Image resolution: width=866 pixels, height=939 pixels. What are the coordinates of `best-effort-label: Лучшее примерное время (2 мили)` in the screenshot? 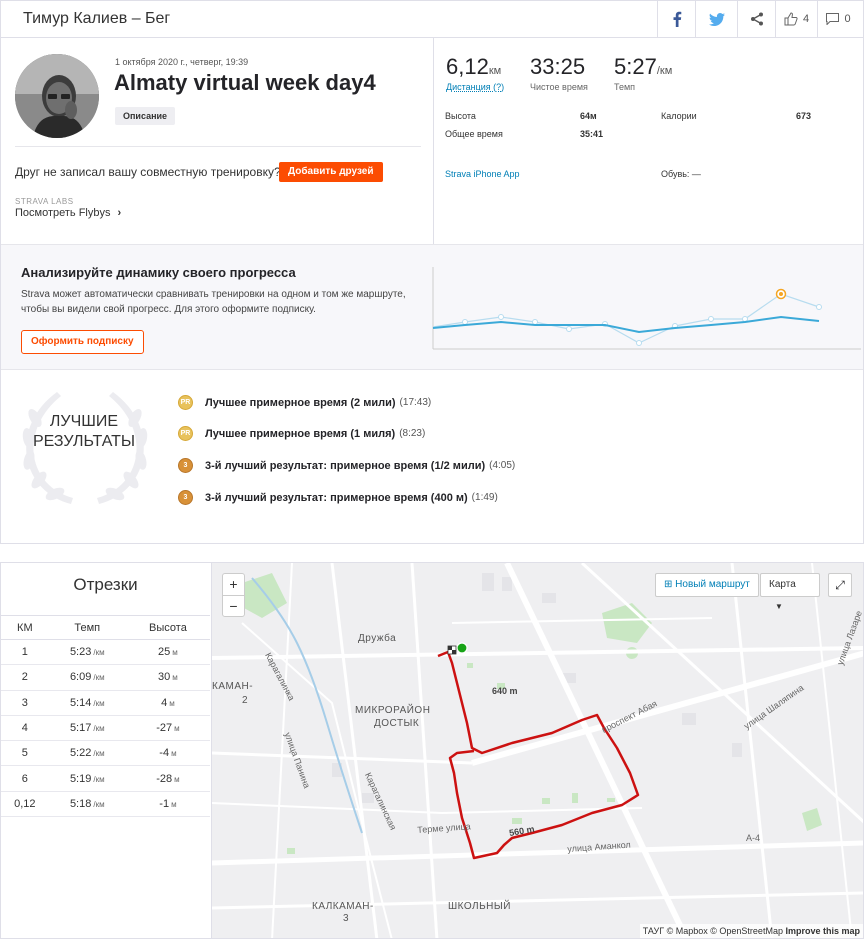 It's located at (300, 402).